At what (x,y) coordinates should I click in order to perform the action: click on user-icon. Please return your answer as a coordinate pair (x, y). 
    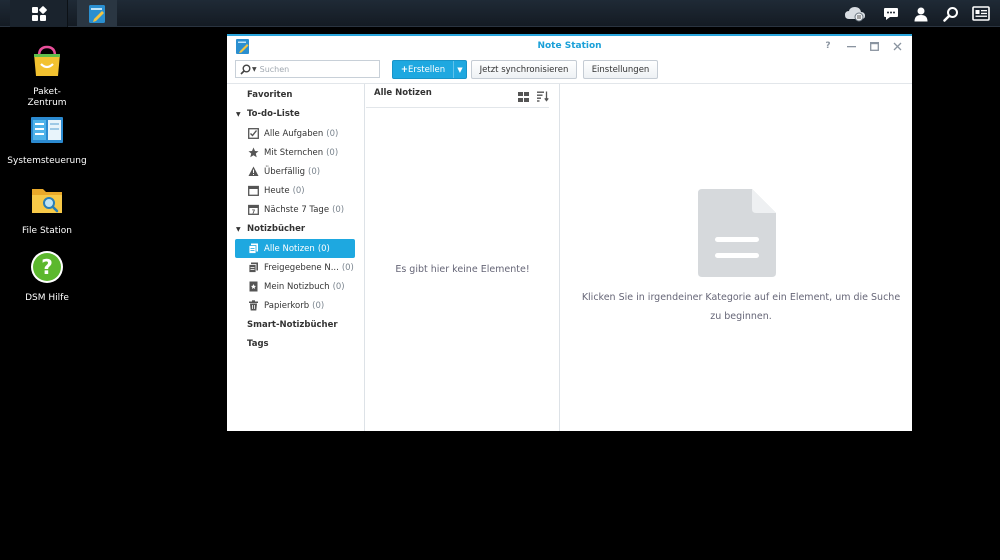
    Looking at the image, I should click on (921, 14).